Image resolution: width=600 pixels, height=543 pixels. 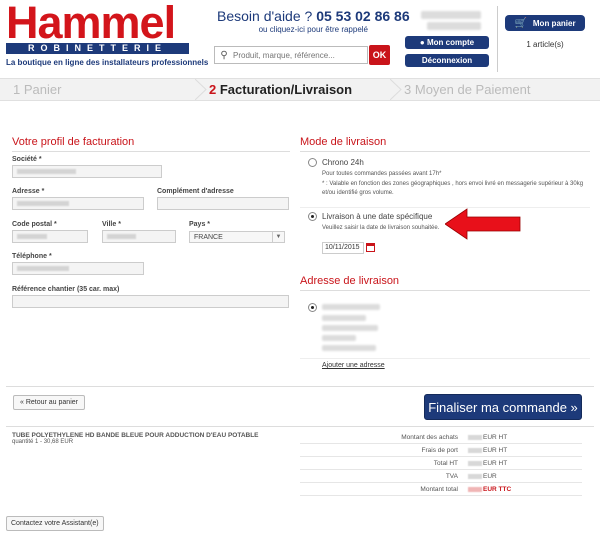 I want to click on totals-value: EUR TTC, so click(x=489, y=489).